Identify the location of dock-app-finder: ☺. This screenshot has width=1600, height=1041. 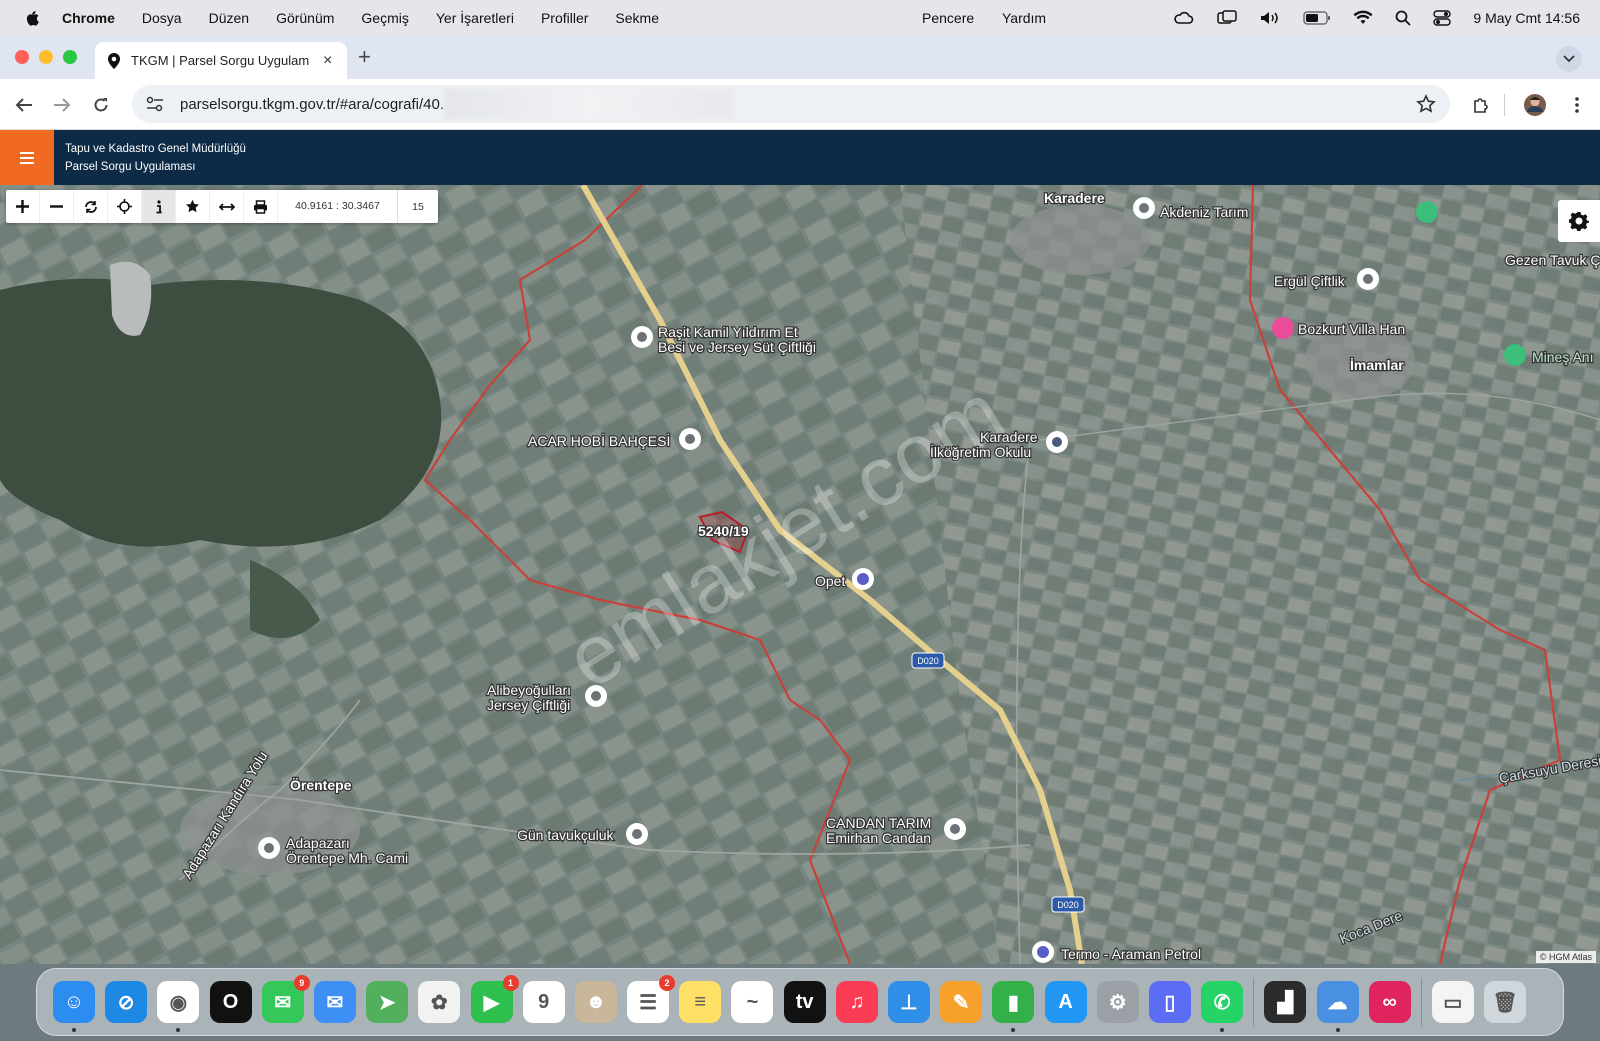
(74, 1006).